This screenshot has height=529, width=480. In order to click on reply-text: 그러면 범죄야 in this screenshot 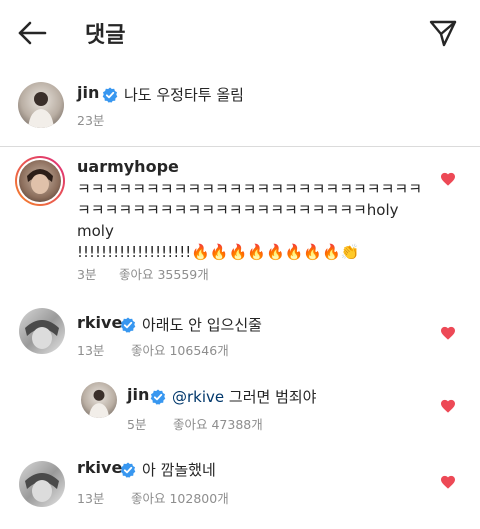, I will do `click(270, 397)`.